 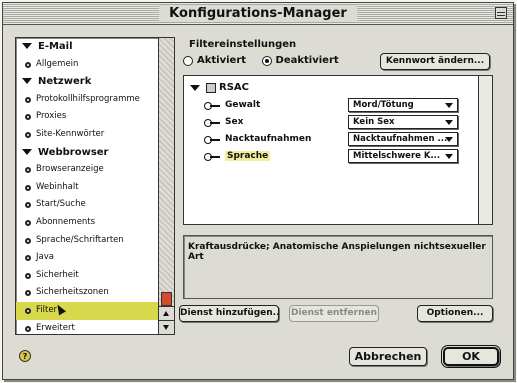 I want to click on help-icon: ?, so click(x=25, y=356).